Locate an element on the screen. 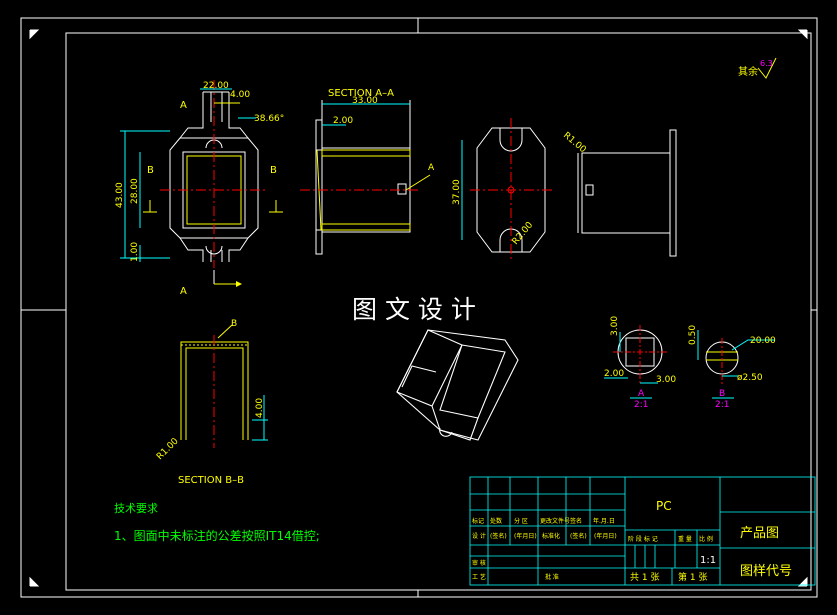 The height and width of the screenshot is (615, 837). notes-heading: 技术要求 is located at coordinates (136, 508).